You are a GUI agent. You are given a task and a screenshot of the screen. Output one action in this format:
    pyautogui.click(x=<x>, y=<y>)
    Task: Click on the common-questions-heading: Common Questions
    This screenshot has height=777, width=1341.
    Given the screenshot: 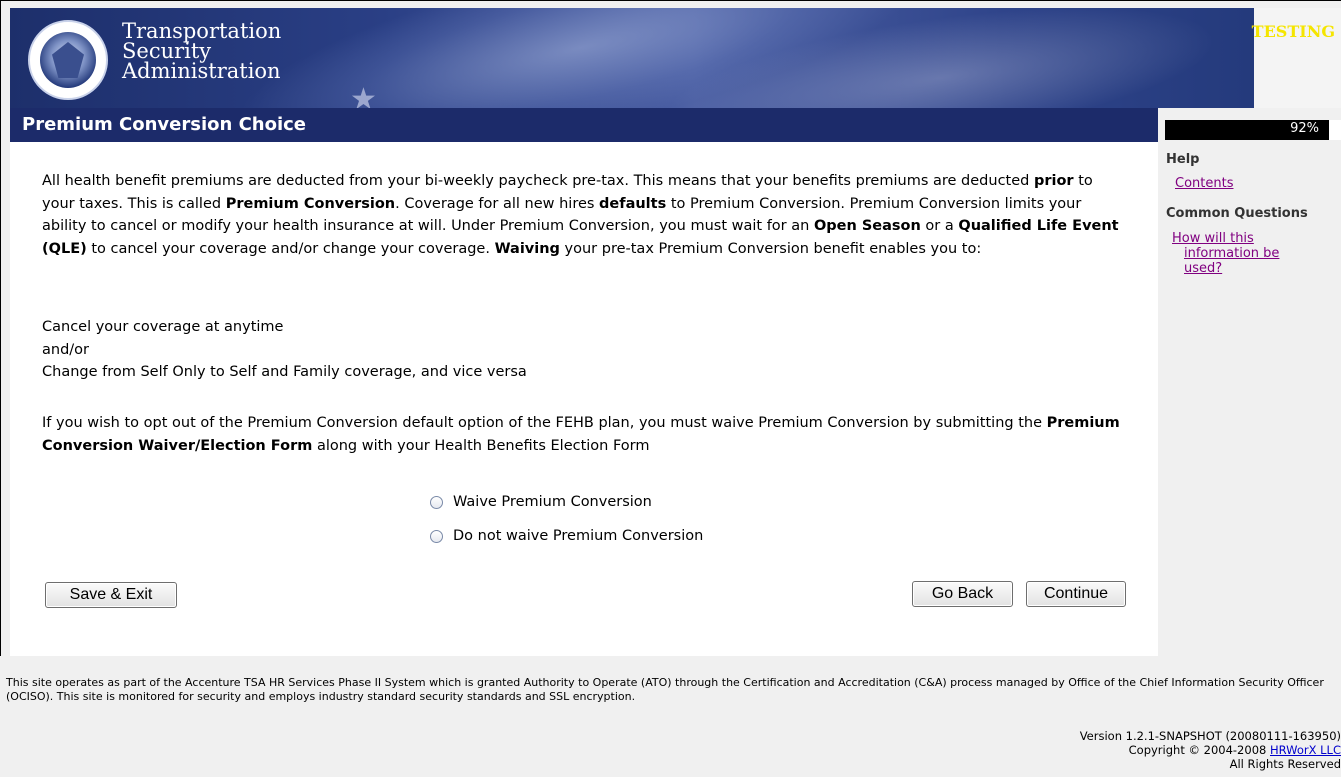 What is the action you would take?
    pyautogui.click(x=1237, y=213)
    